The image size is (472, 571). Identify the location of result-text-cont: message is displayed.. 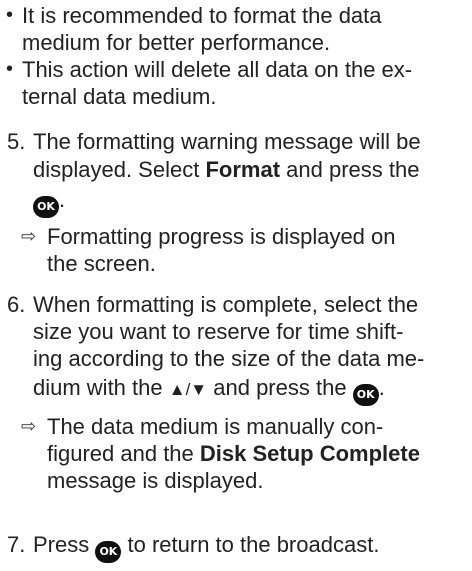
(155, 480).